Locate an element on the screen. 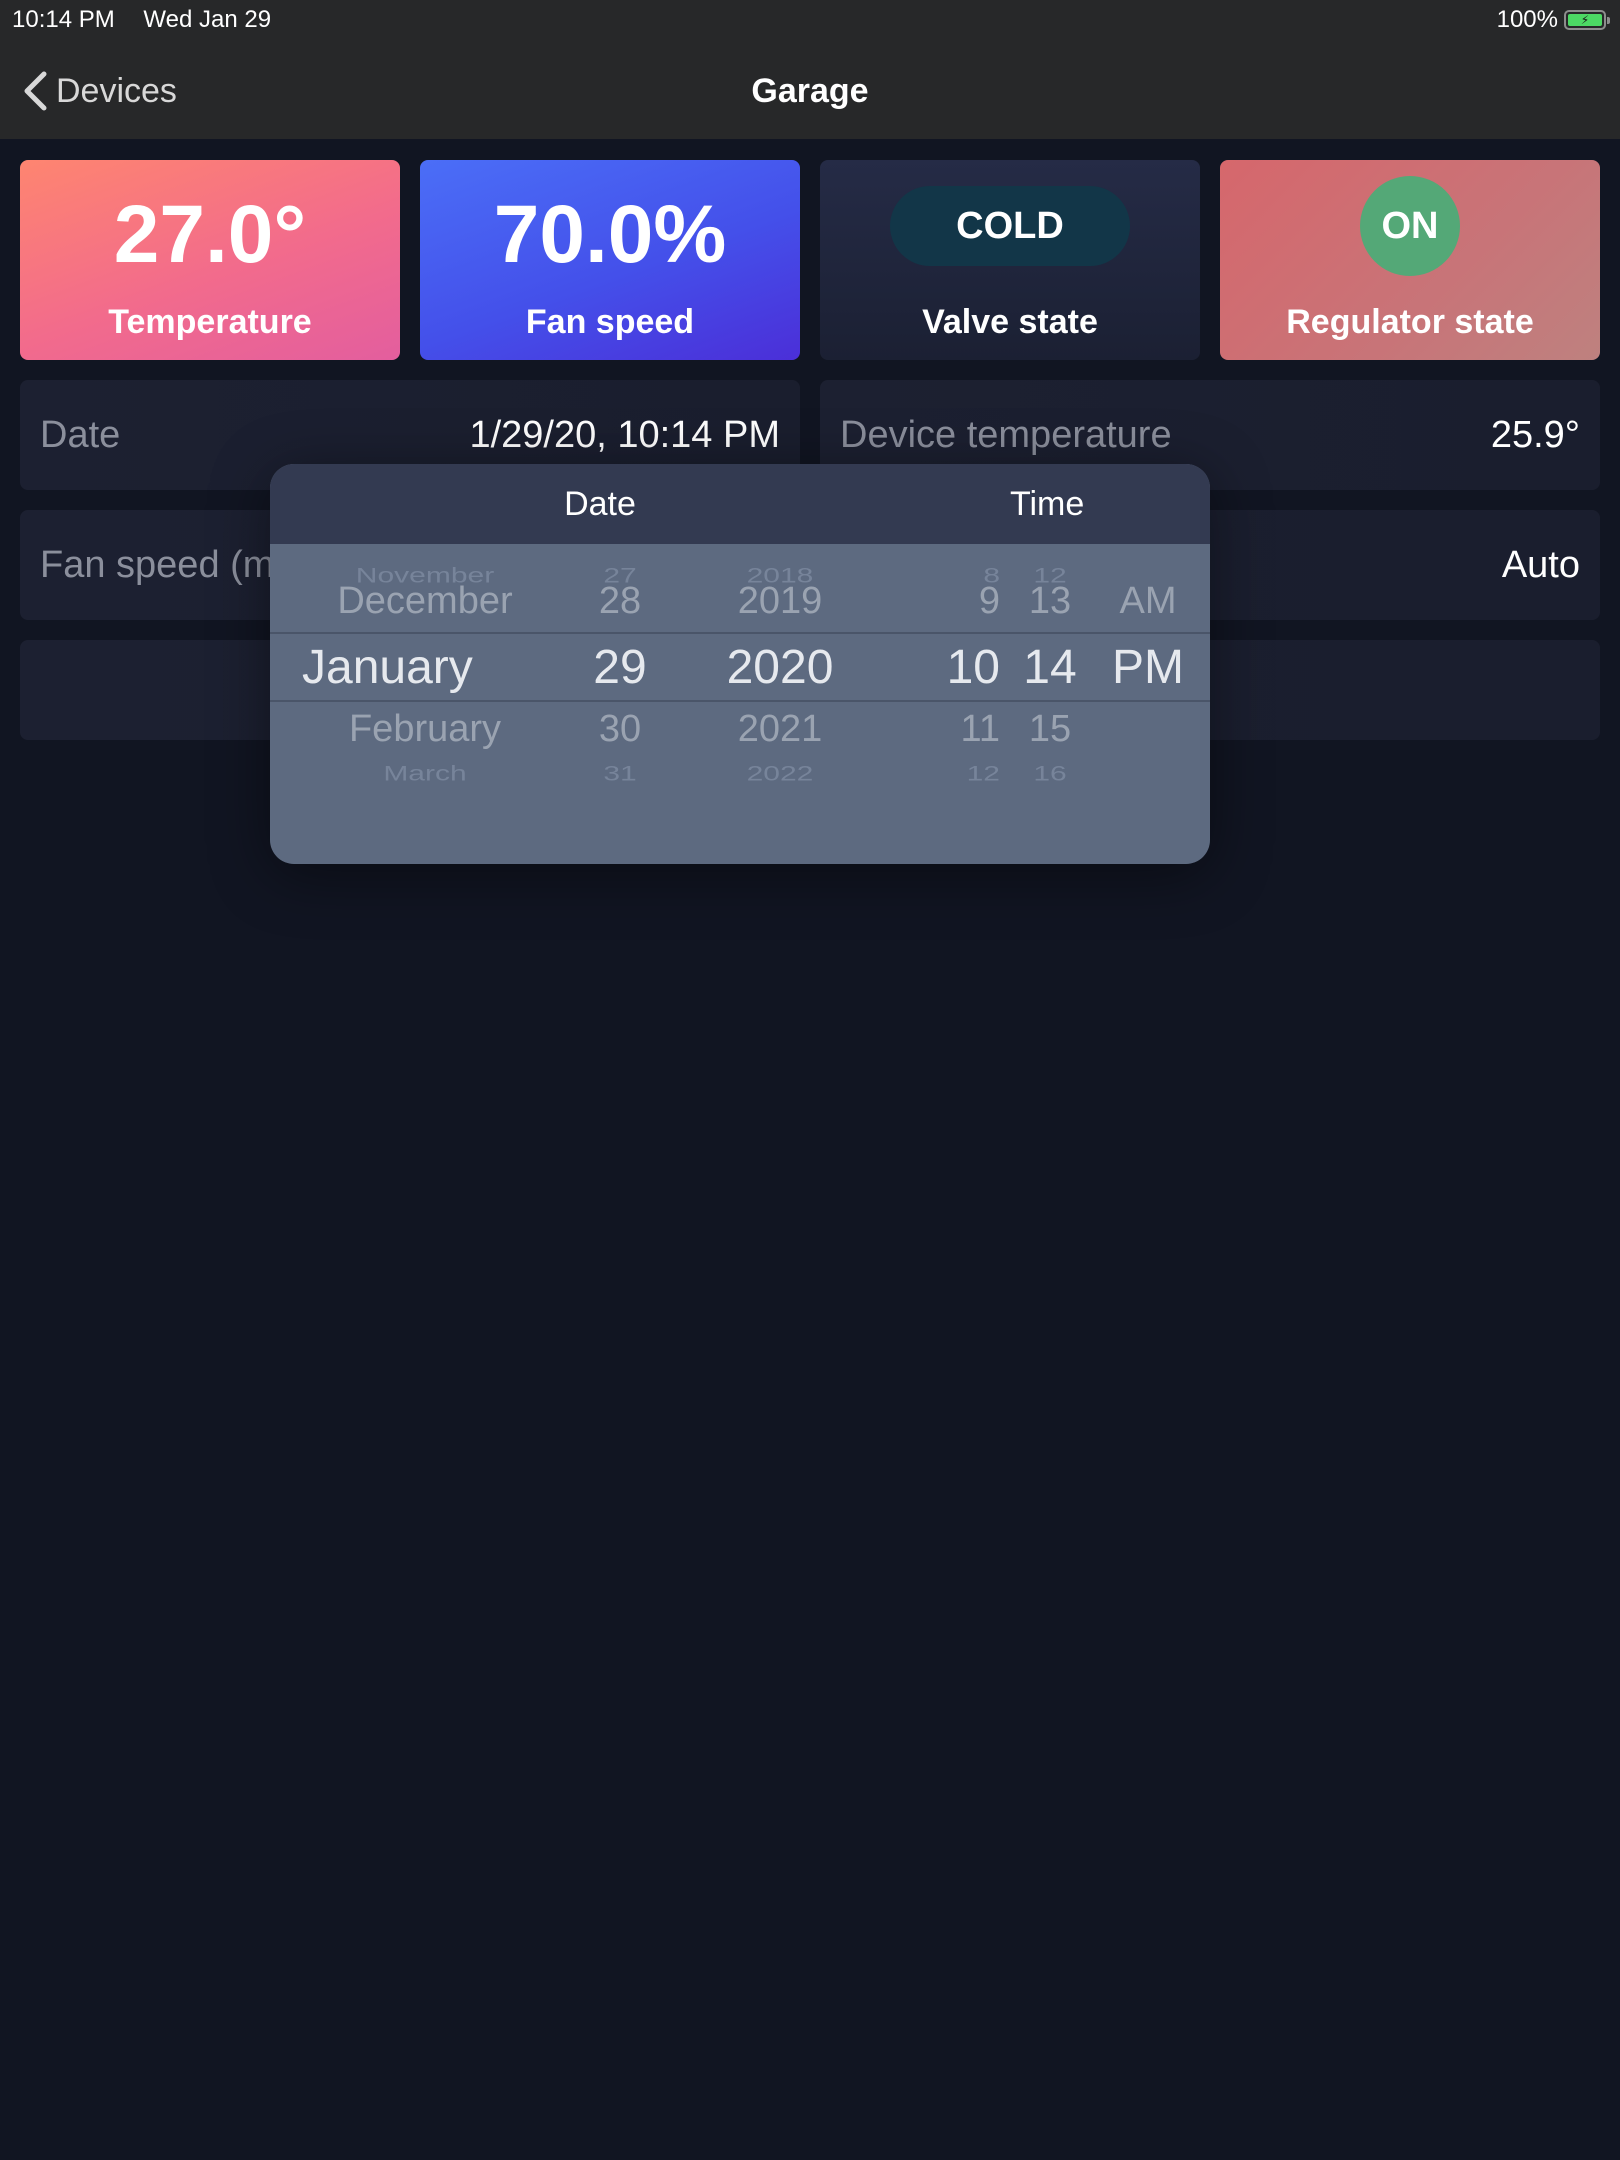  month-wheel: November December January February March is located at coordinates (421, 704).